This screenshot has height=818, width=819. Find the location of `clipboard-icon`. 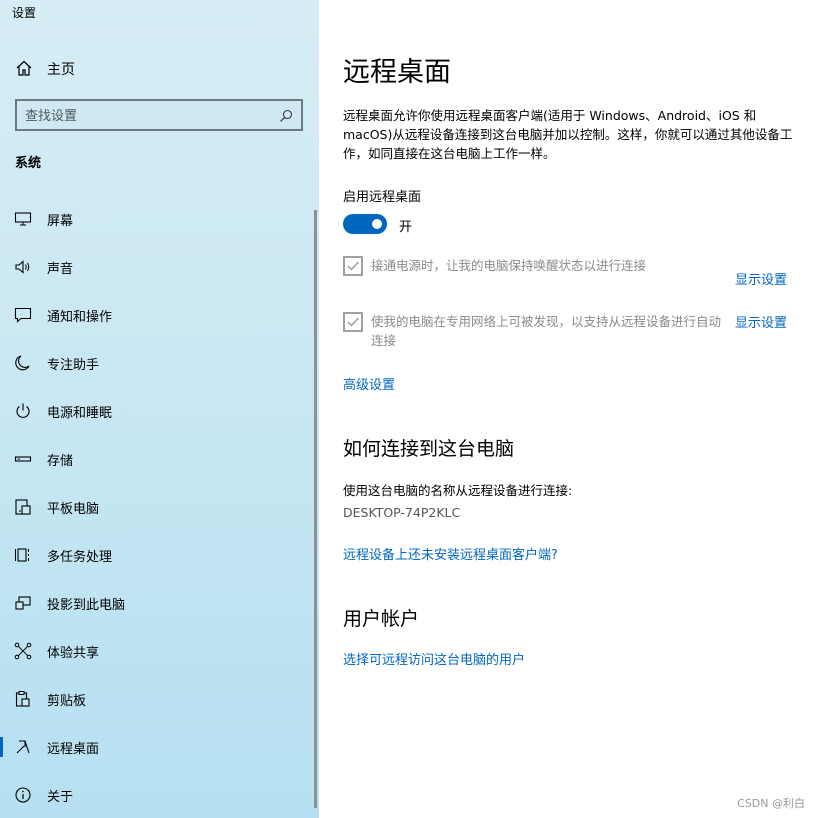

clipboard-icon is located at coordinates (23, 699).